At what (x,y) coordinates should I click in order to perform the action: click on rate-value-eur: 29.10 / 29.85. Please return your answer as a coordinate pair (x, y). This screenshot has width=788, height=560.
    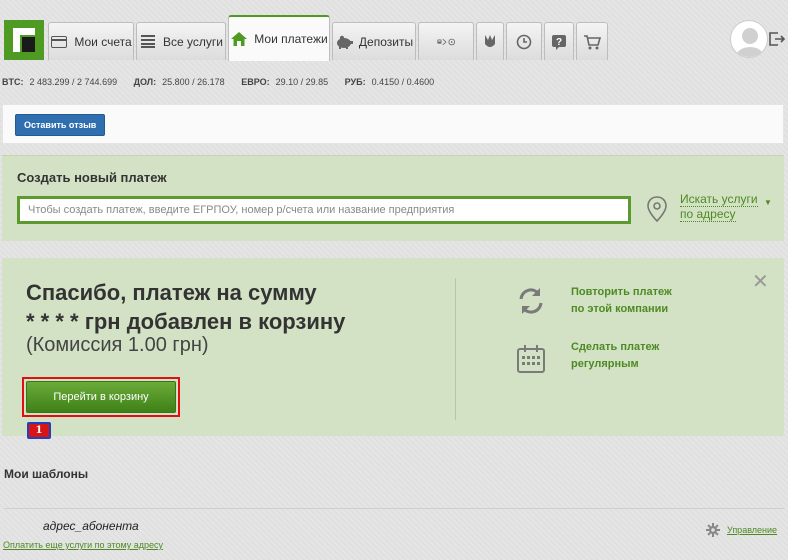
    Looking at the image, I should click on (302, 82).